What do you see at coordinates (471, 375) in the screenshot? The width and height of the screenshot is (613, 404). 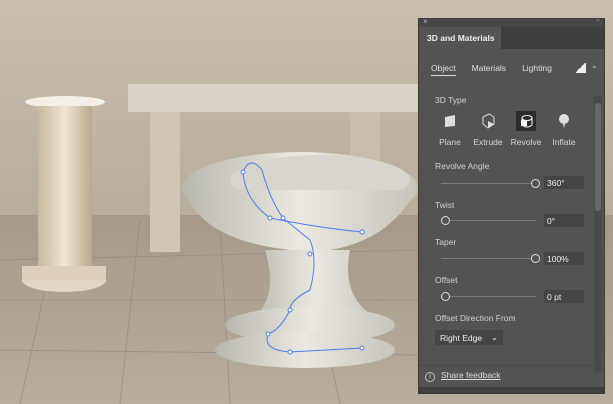 I see `share-feedback-link: Share feedback` at bounding box center [471, 375].